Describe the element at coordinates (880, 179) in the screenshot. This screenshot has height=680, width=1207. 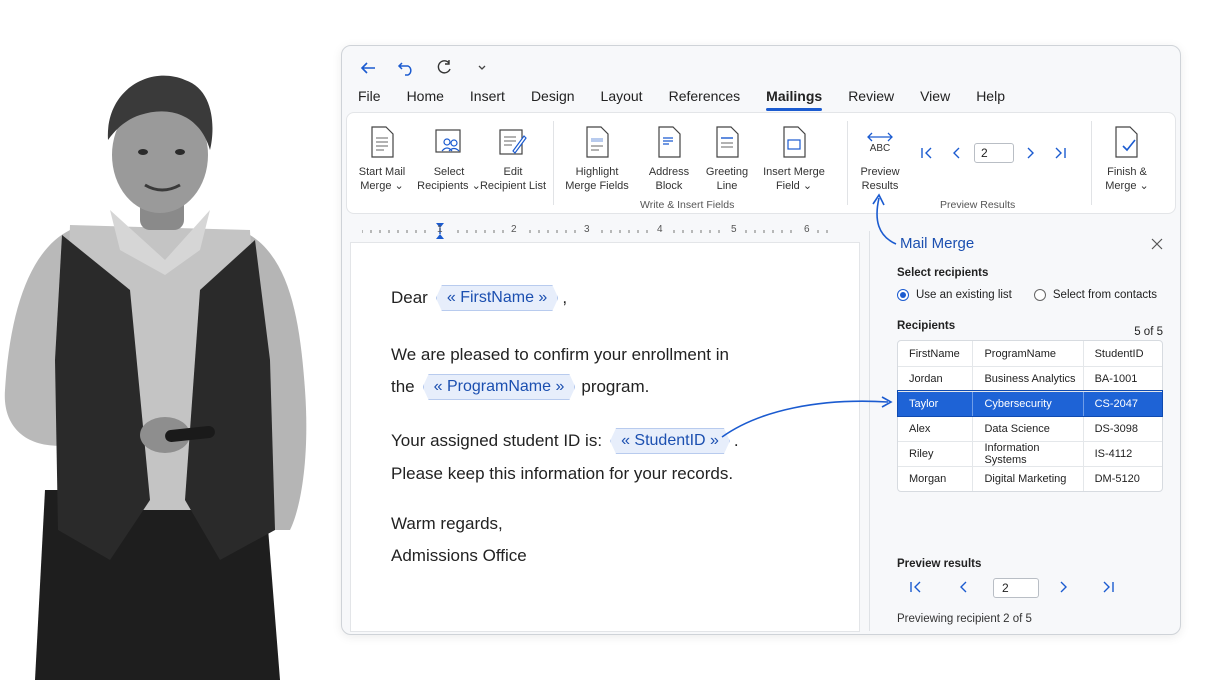
I see `preview-results-label: Preview Results` at that location.